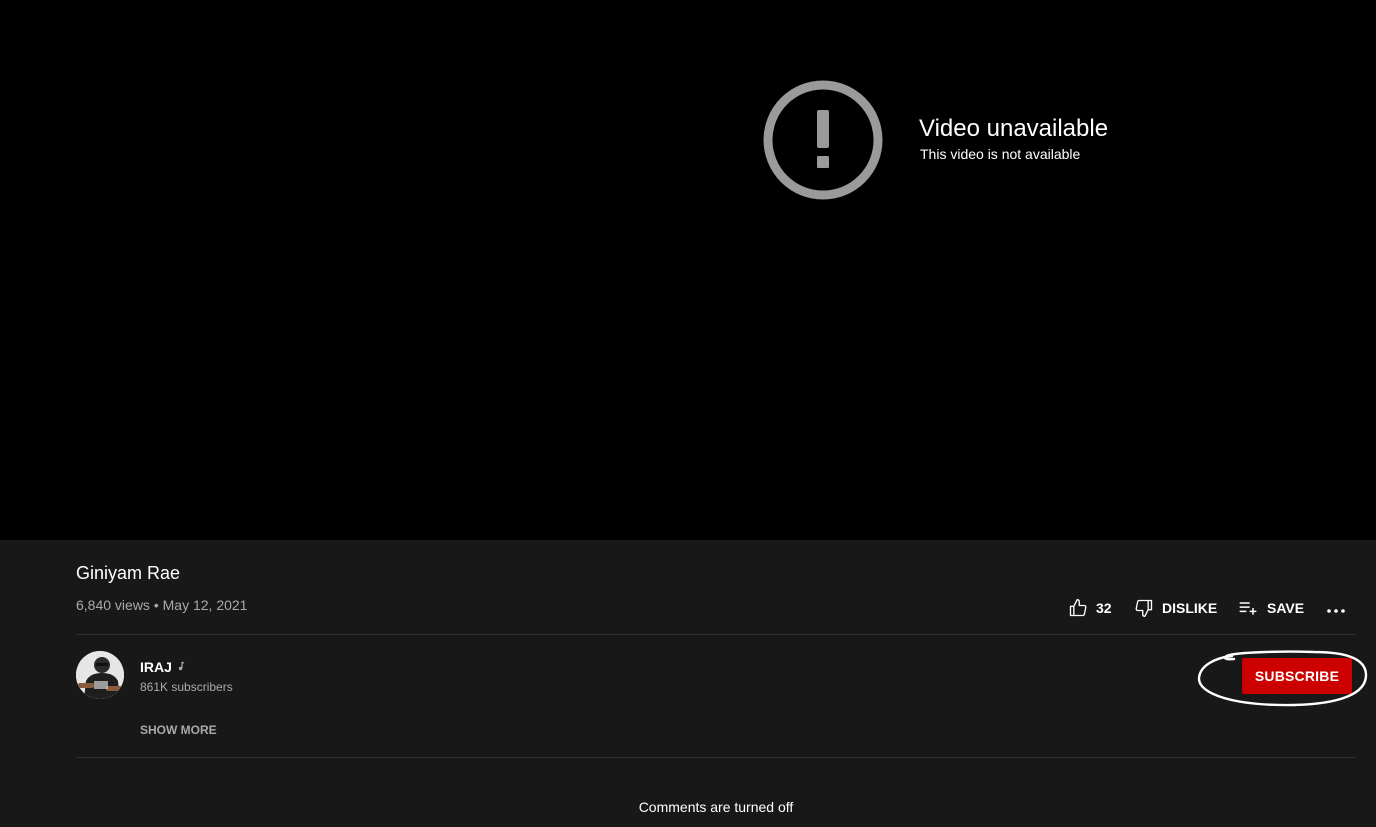 The width and height of the screenshot is (1376, 827). I want to click on video-meta: 6,840 views • May 12, 2021, so click(161, 605).